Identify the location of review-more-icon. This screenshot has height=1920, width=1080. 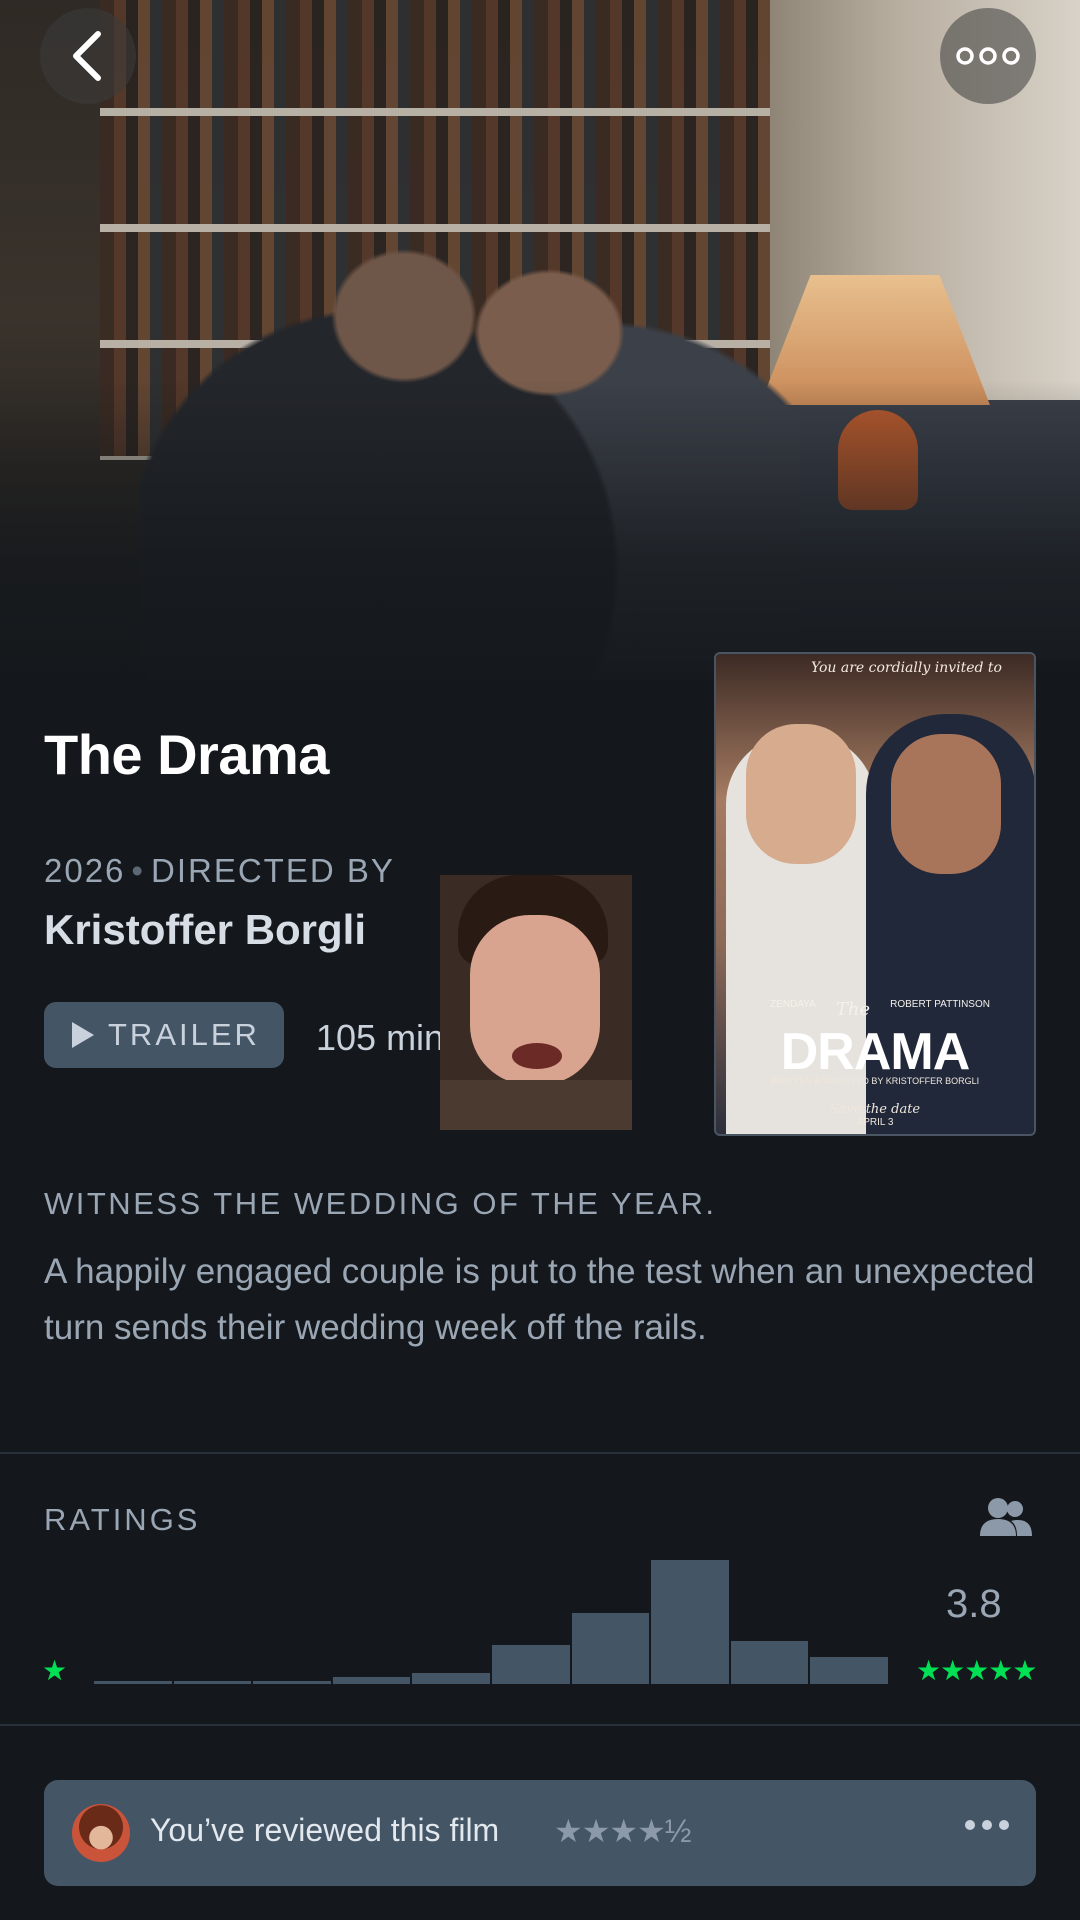
(987, 1825).